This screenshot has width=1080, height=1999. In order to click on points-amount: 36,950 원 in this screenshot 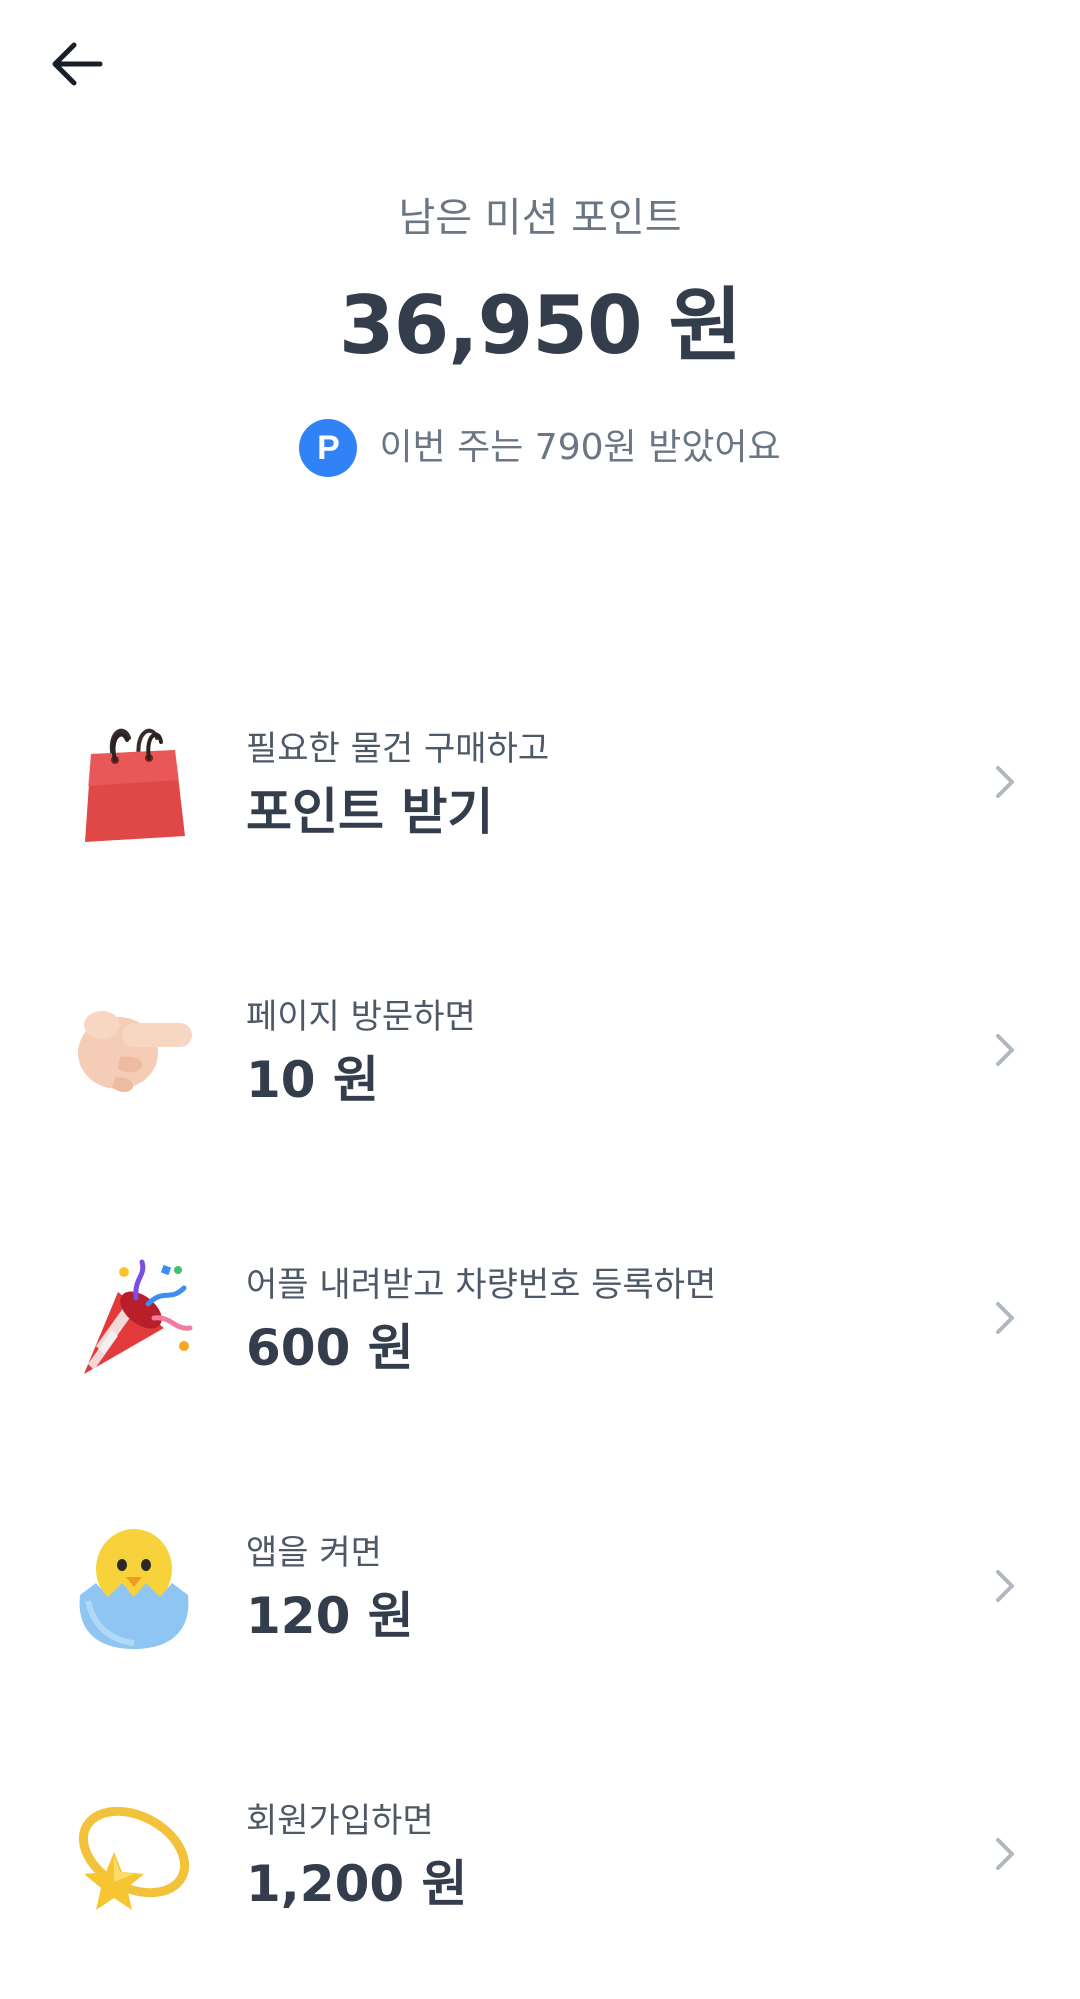, I will do `click(540, 325)`.